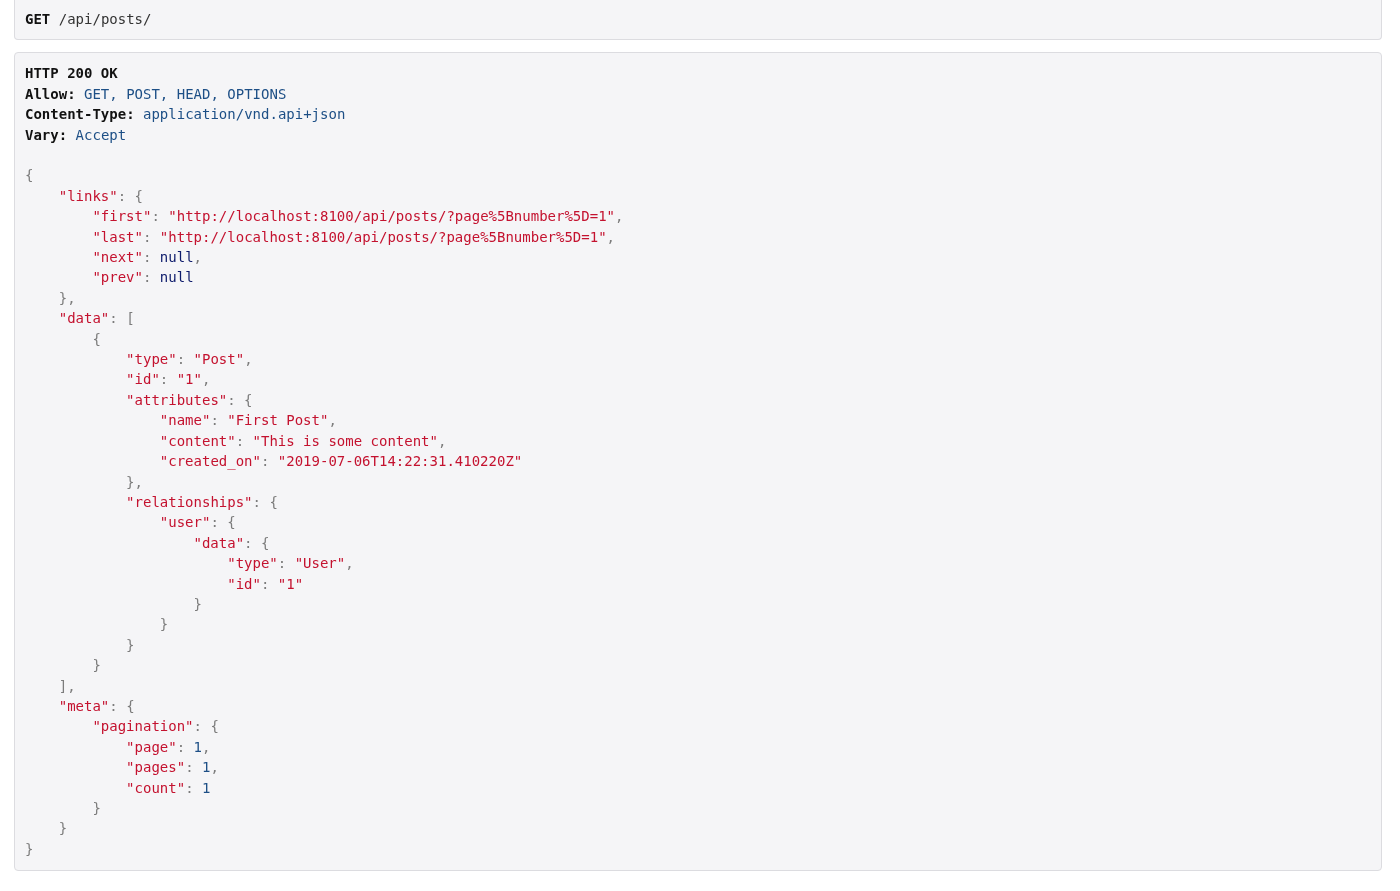 The width and height of the screenshot is (1400, 891). I want to click on code-line: "id": "1",, so click(168, 380).